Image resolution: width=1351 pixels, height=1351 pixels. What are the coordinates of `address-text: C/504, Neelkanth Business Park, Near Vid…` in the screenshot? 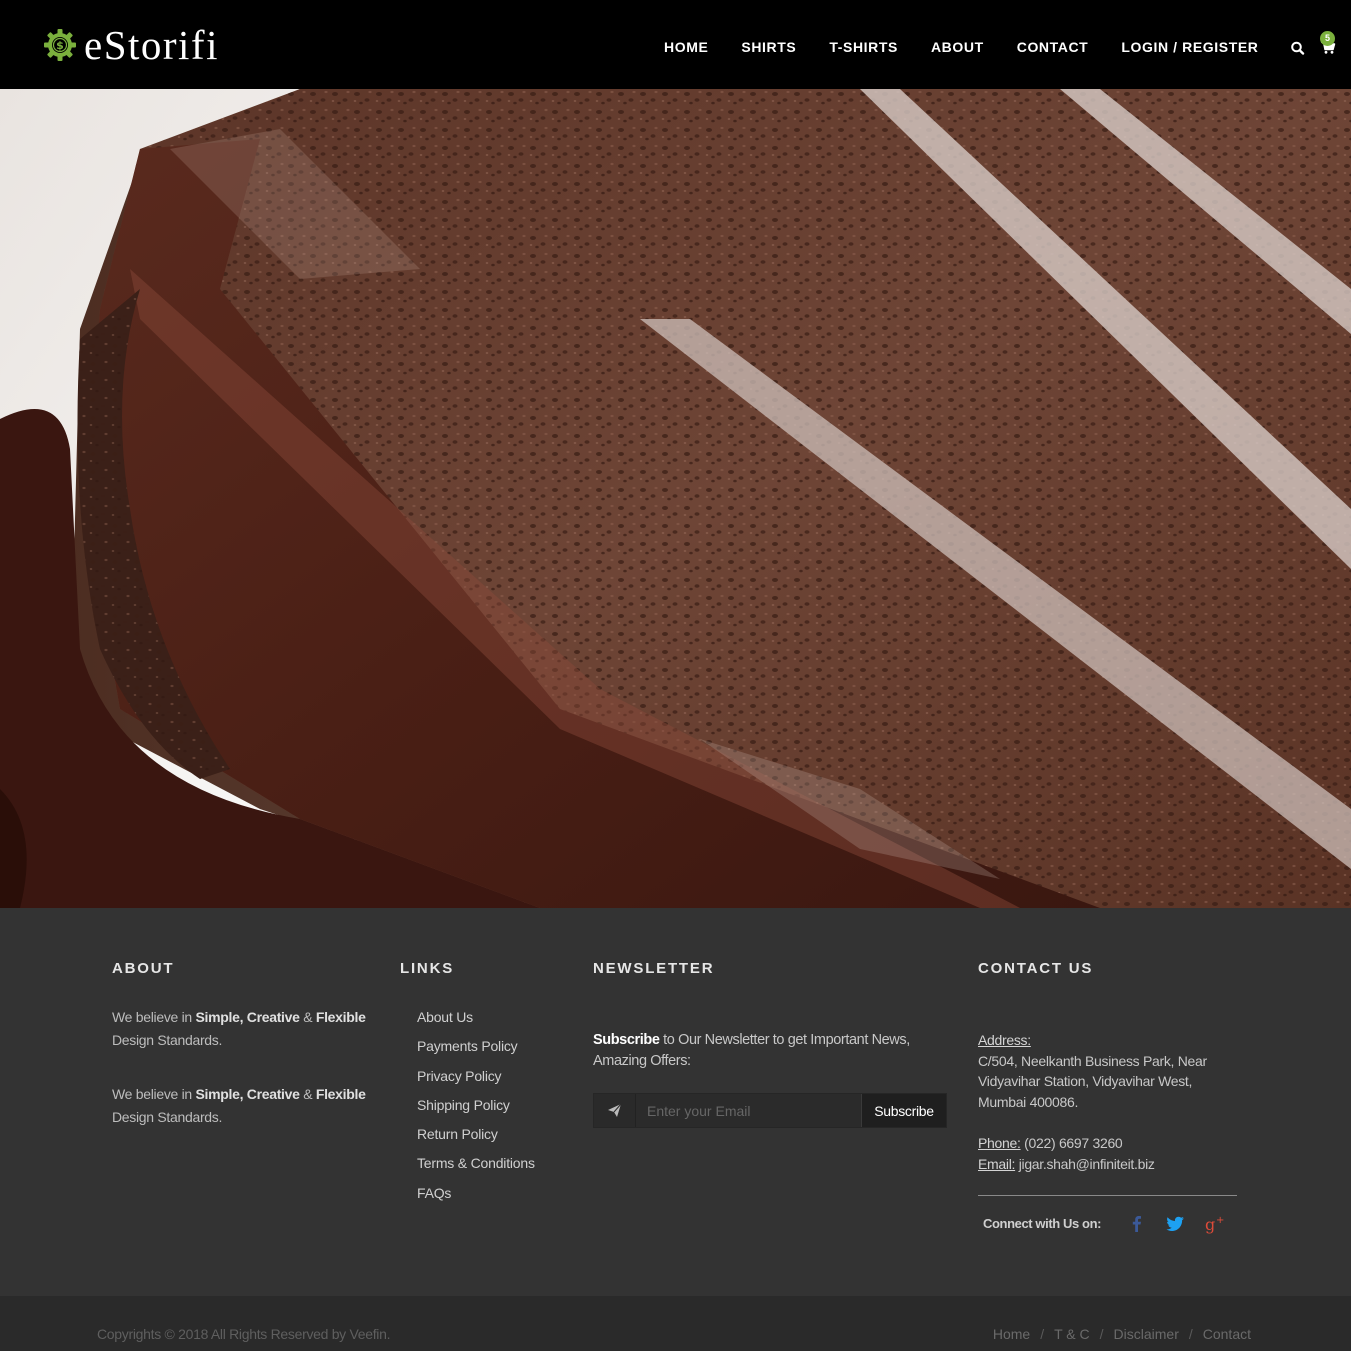 It's located at (1092, 1081).